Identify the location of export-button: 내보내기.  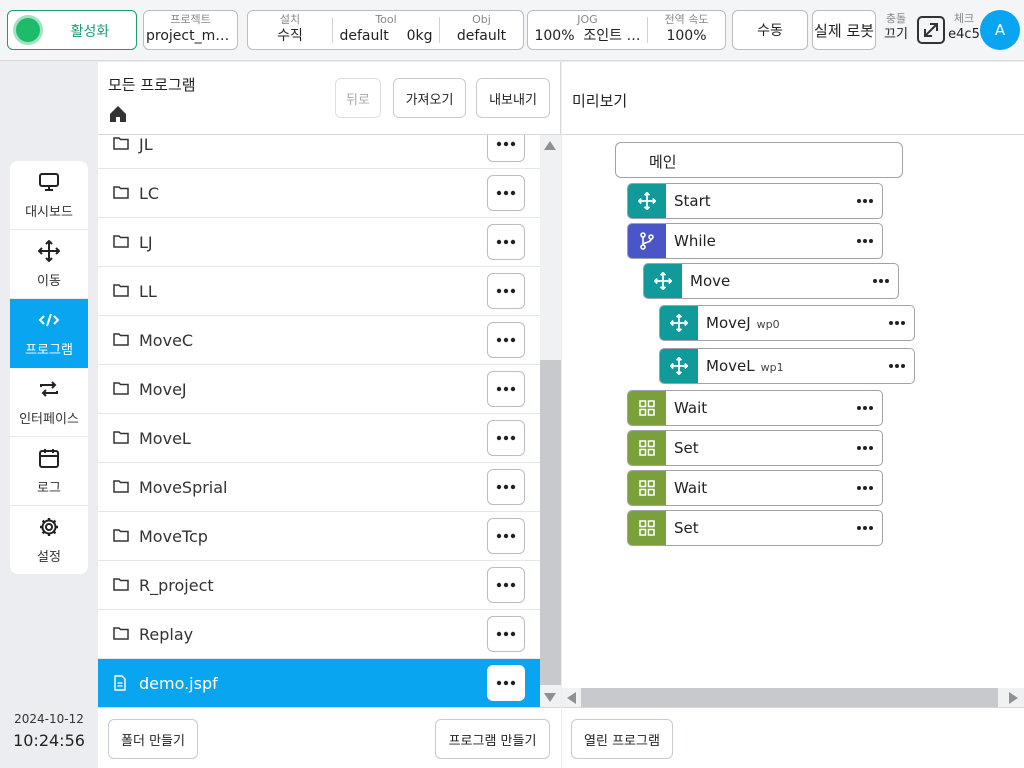
(513, 98).